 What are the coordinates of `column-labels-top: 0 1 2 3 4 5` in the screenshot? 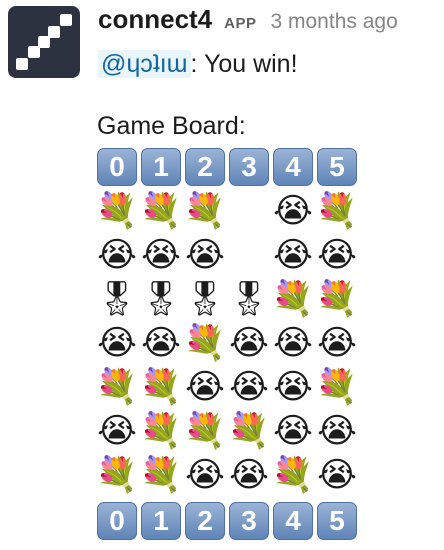 It's located at (227, 167).